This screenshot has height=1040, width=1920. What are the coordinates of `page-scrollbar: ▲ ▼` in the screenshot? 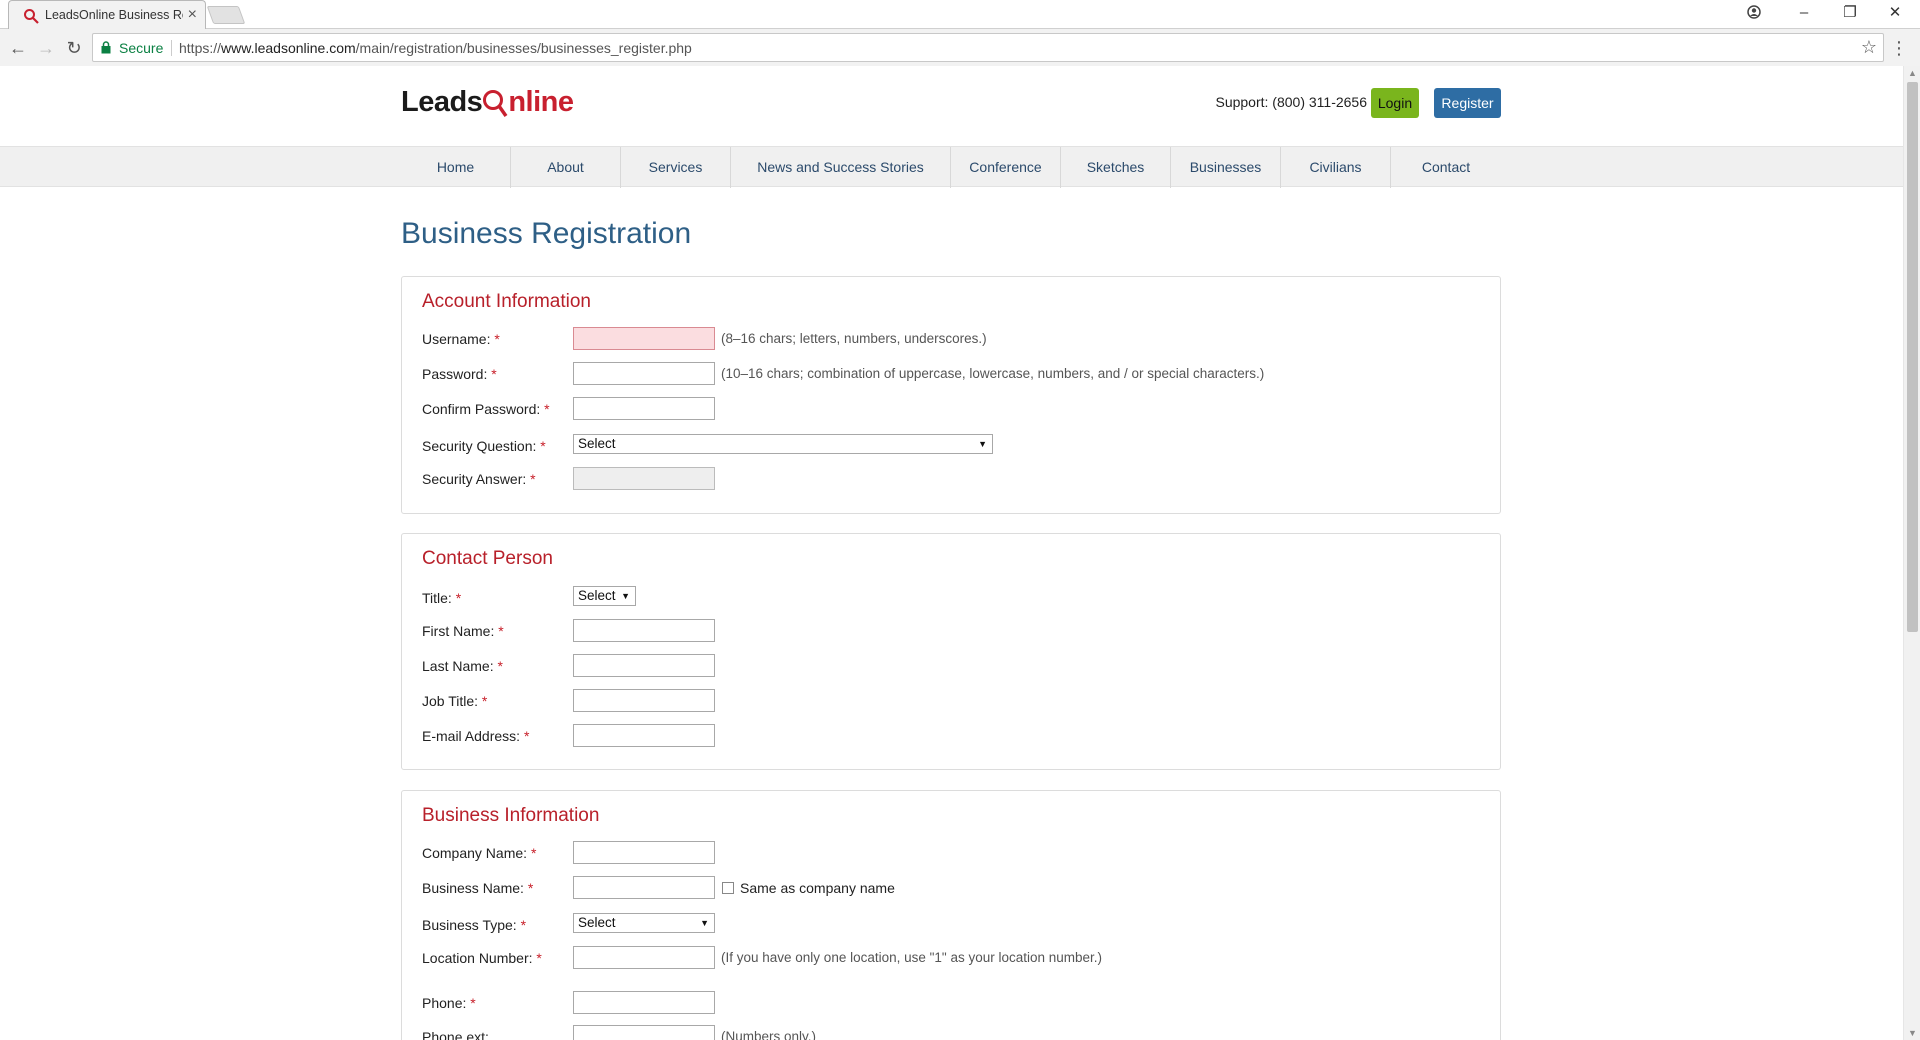 It's located at (1911, 553).